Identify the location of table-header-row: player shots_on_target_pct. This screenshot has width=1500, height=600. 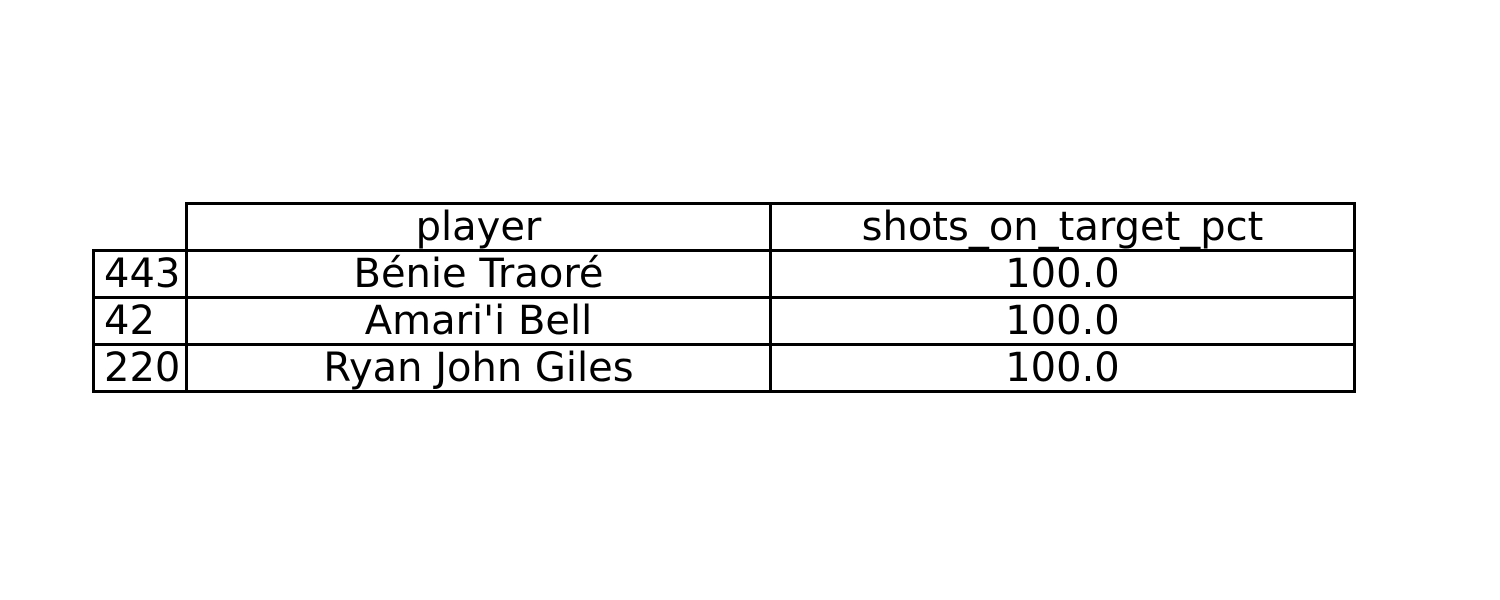
(724, 227).